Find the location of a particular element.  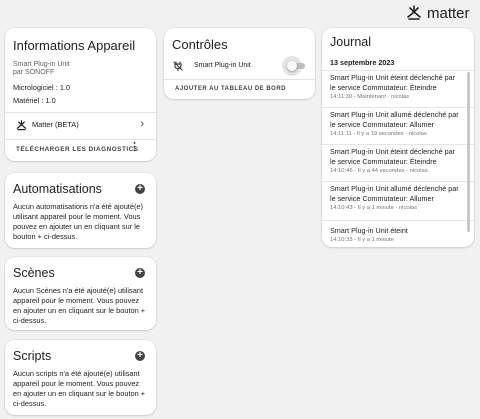

chevron-right-icon: › is located at coordinates (142, 124).